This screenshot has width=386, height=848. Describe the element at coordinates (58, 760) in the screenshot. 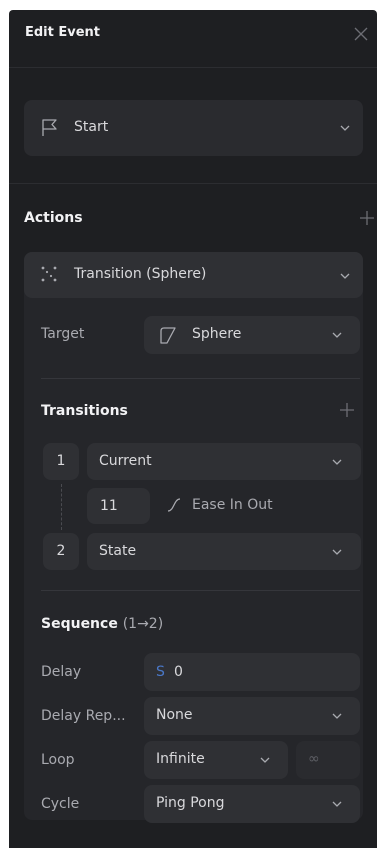

I see `loop-label: Loop` at that location.